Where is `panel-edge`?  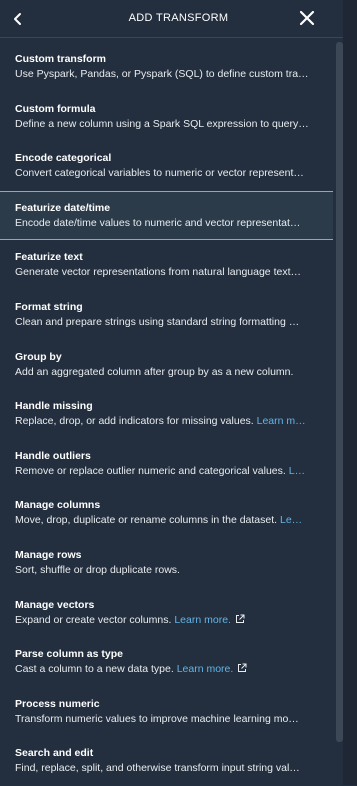 panel-edge is located at coordinates (350, 392).